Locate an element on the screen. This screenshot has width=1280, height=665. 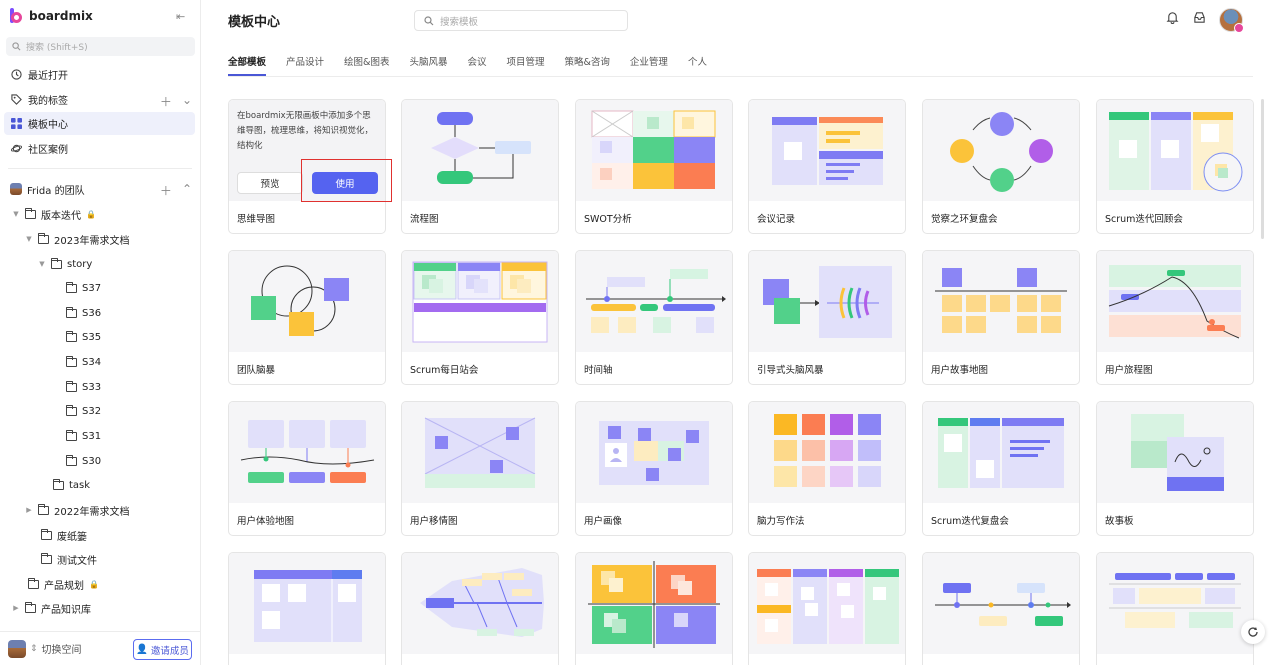
quadrant-thumbnail is located at coordinates (654, 603).